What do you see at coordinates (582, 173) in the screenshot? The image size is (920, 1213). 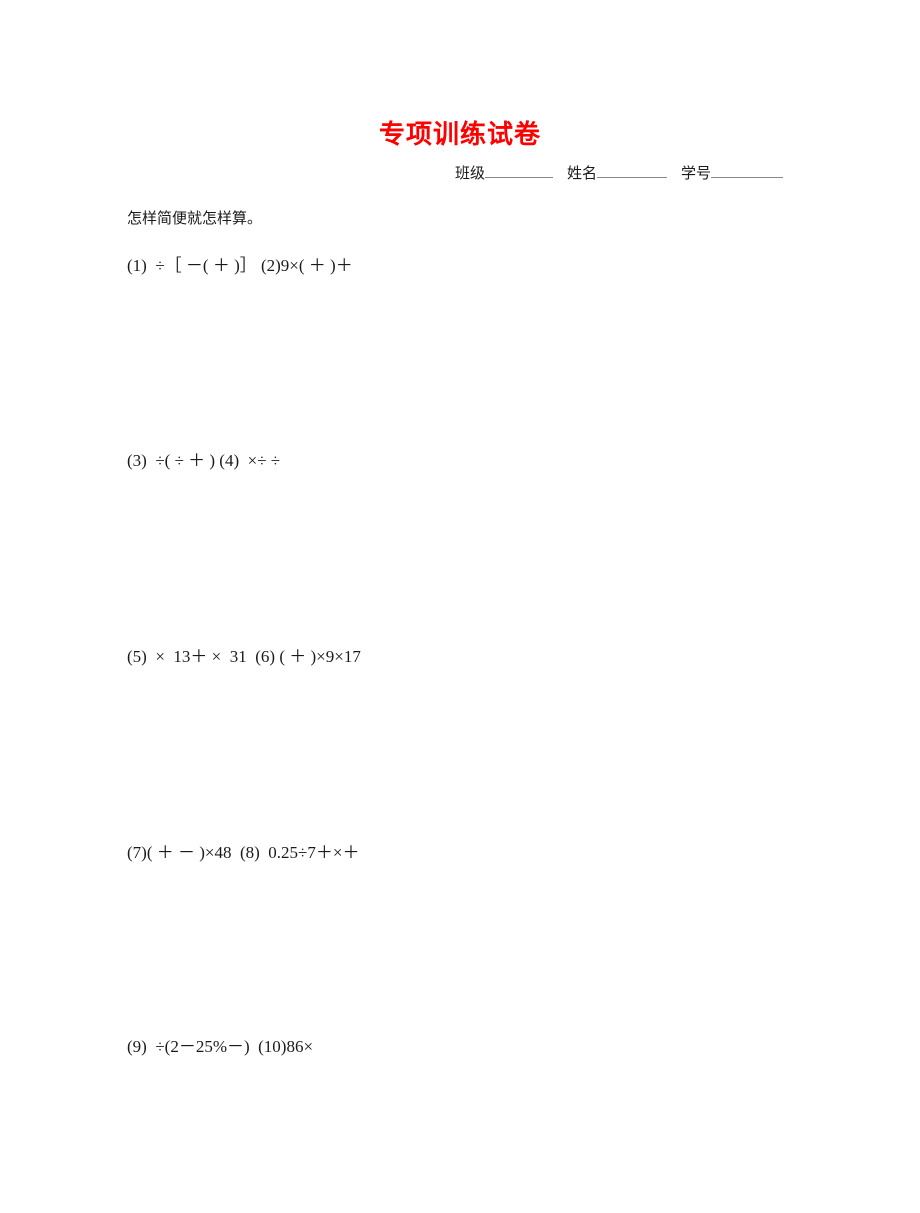 I see `student-field-name-label: 姓名` at bounding box center [582, 173].